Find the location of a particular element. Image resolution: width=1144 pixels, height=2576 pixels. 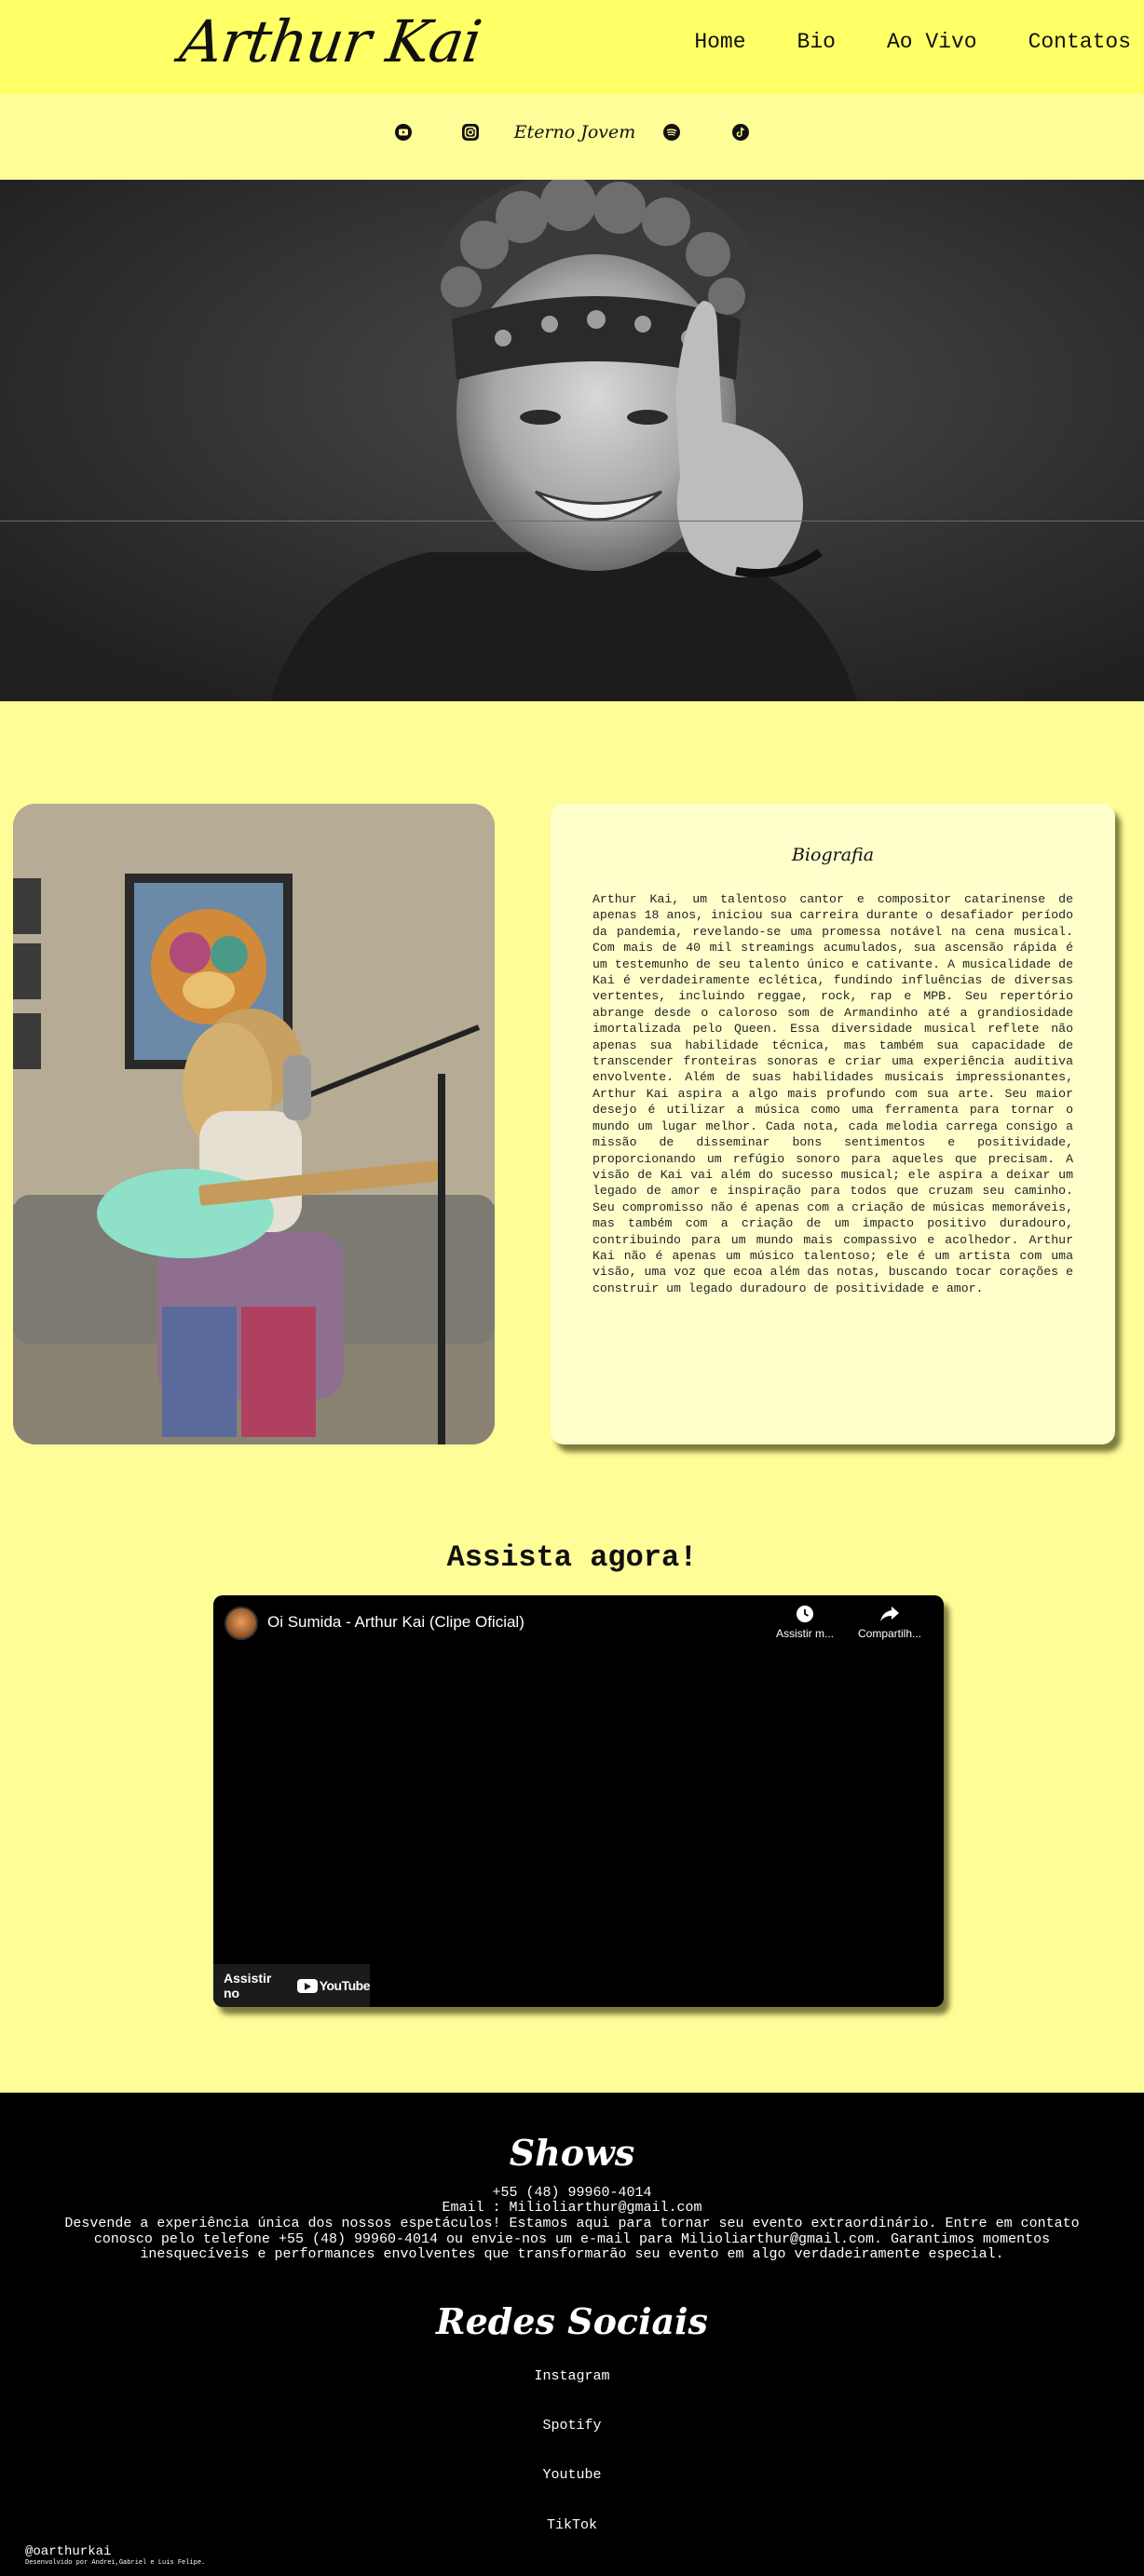

watch-now-title: Assista agora! is located at coordinates (572, 1557).